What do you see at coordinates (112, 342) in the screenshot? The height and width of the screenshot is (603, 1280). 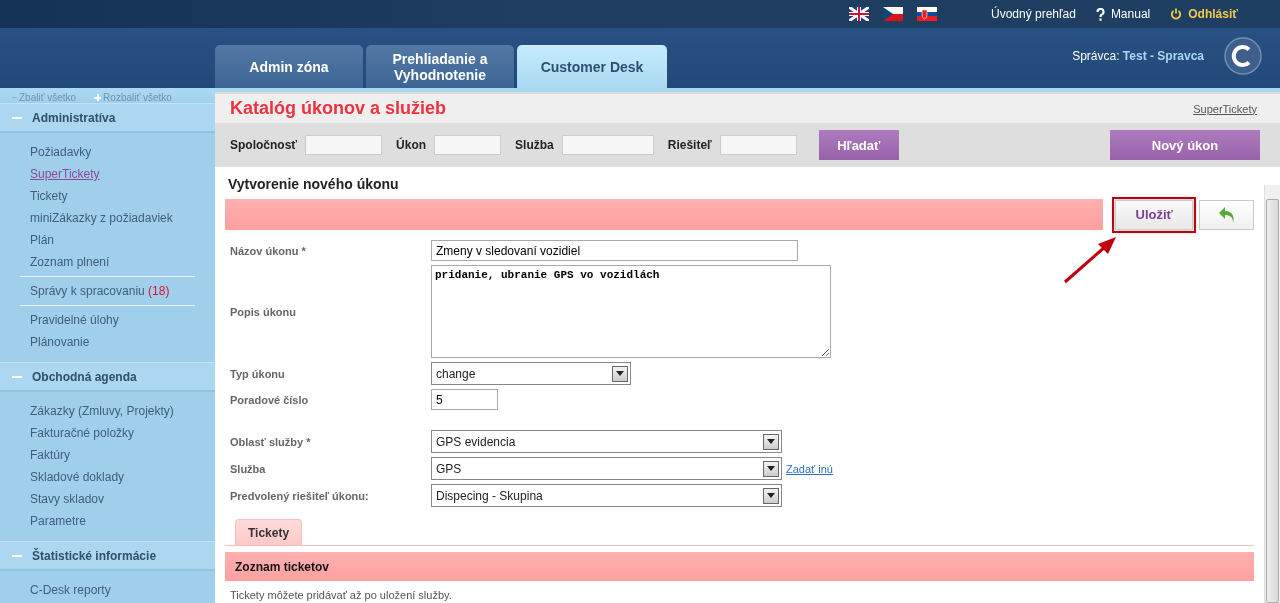 I see `sidebar-item: Plánovanie` at bounding box center [112, 342].